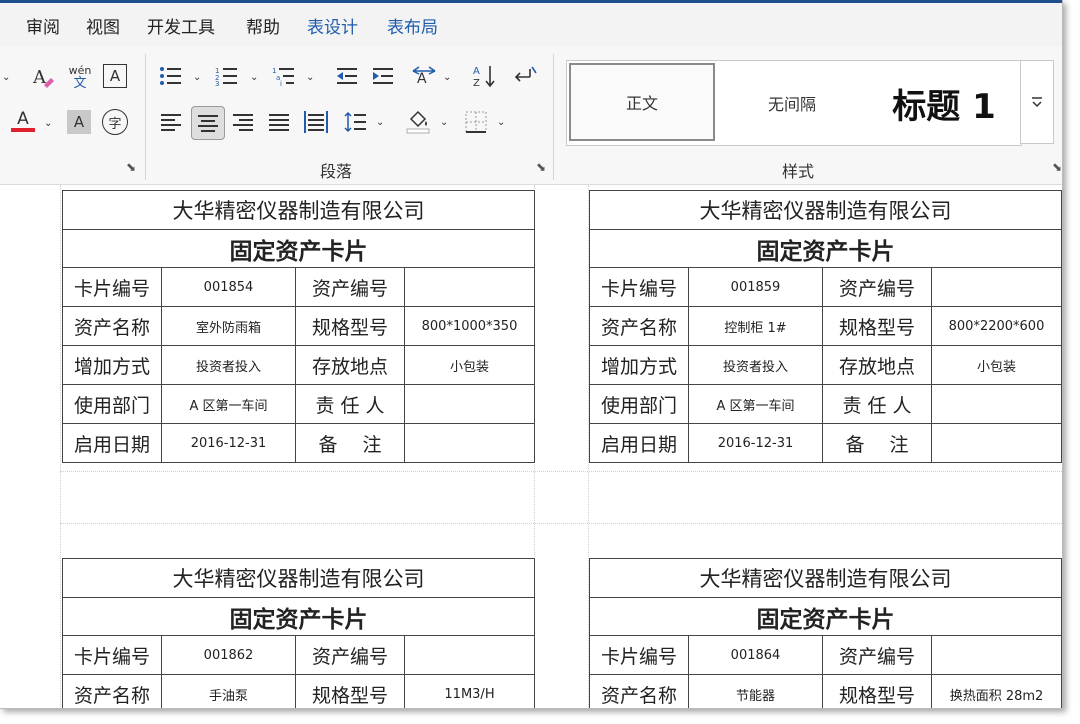 The image size is (1080, 724). Describe the element at coordinates (476, 122) in the screenshot. I see `borders-button` at that location.